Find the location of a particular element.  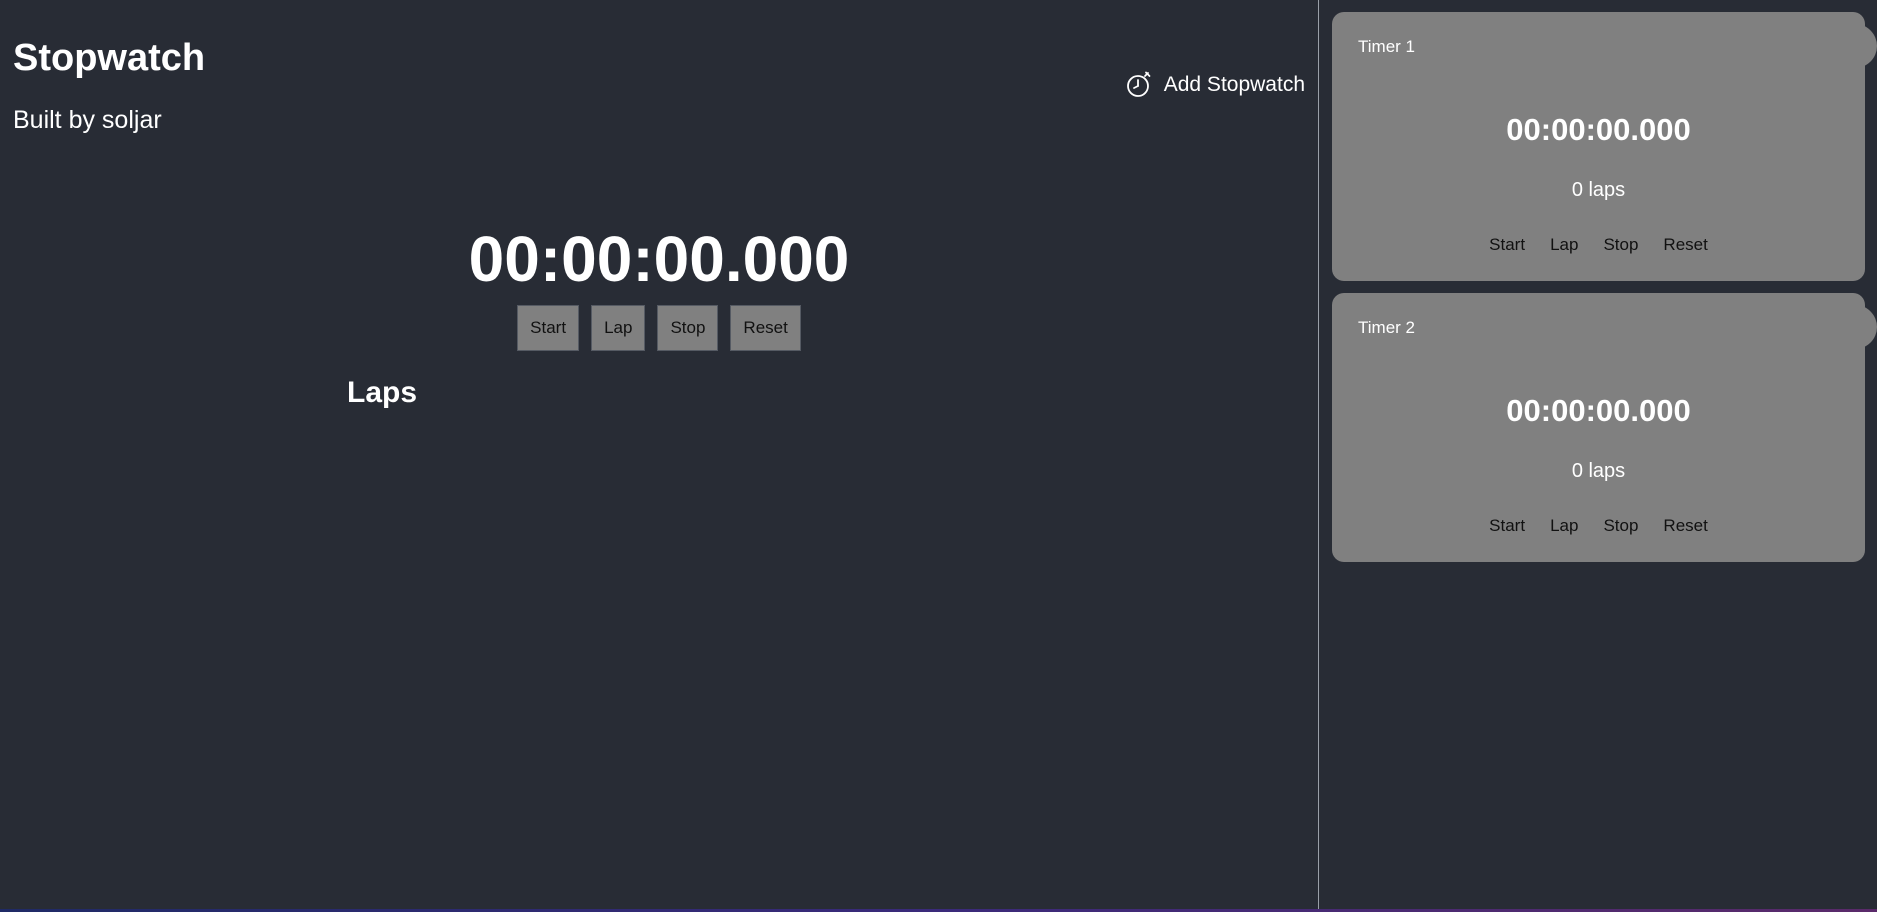

lap-button: Lap is located at coordinates (618, 328).